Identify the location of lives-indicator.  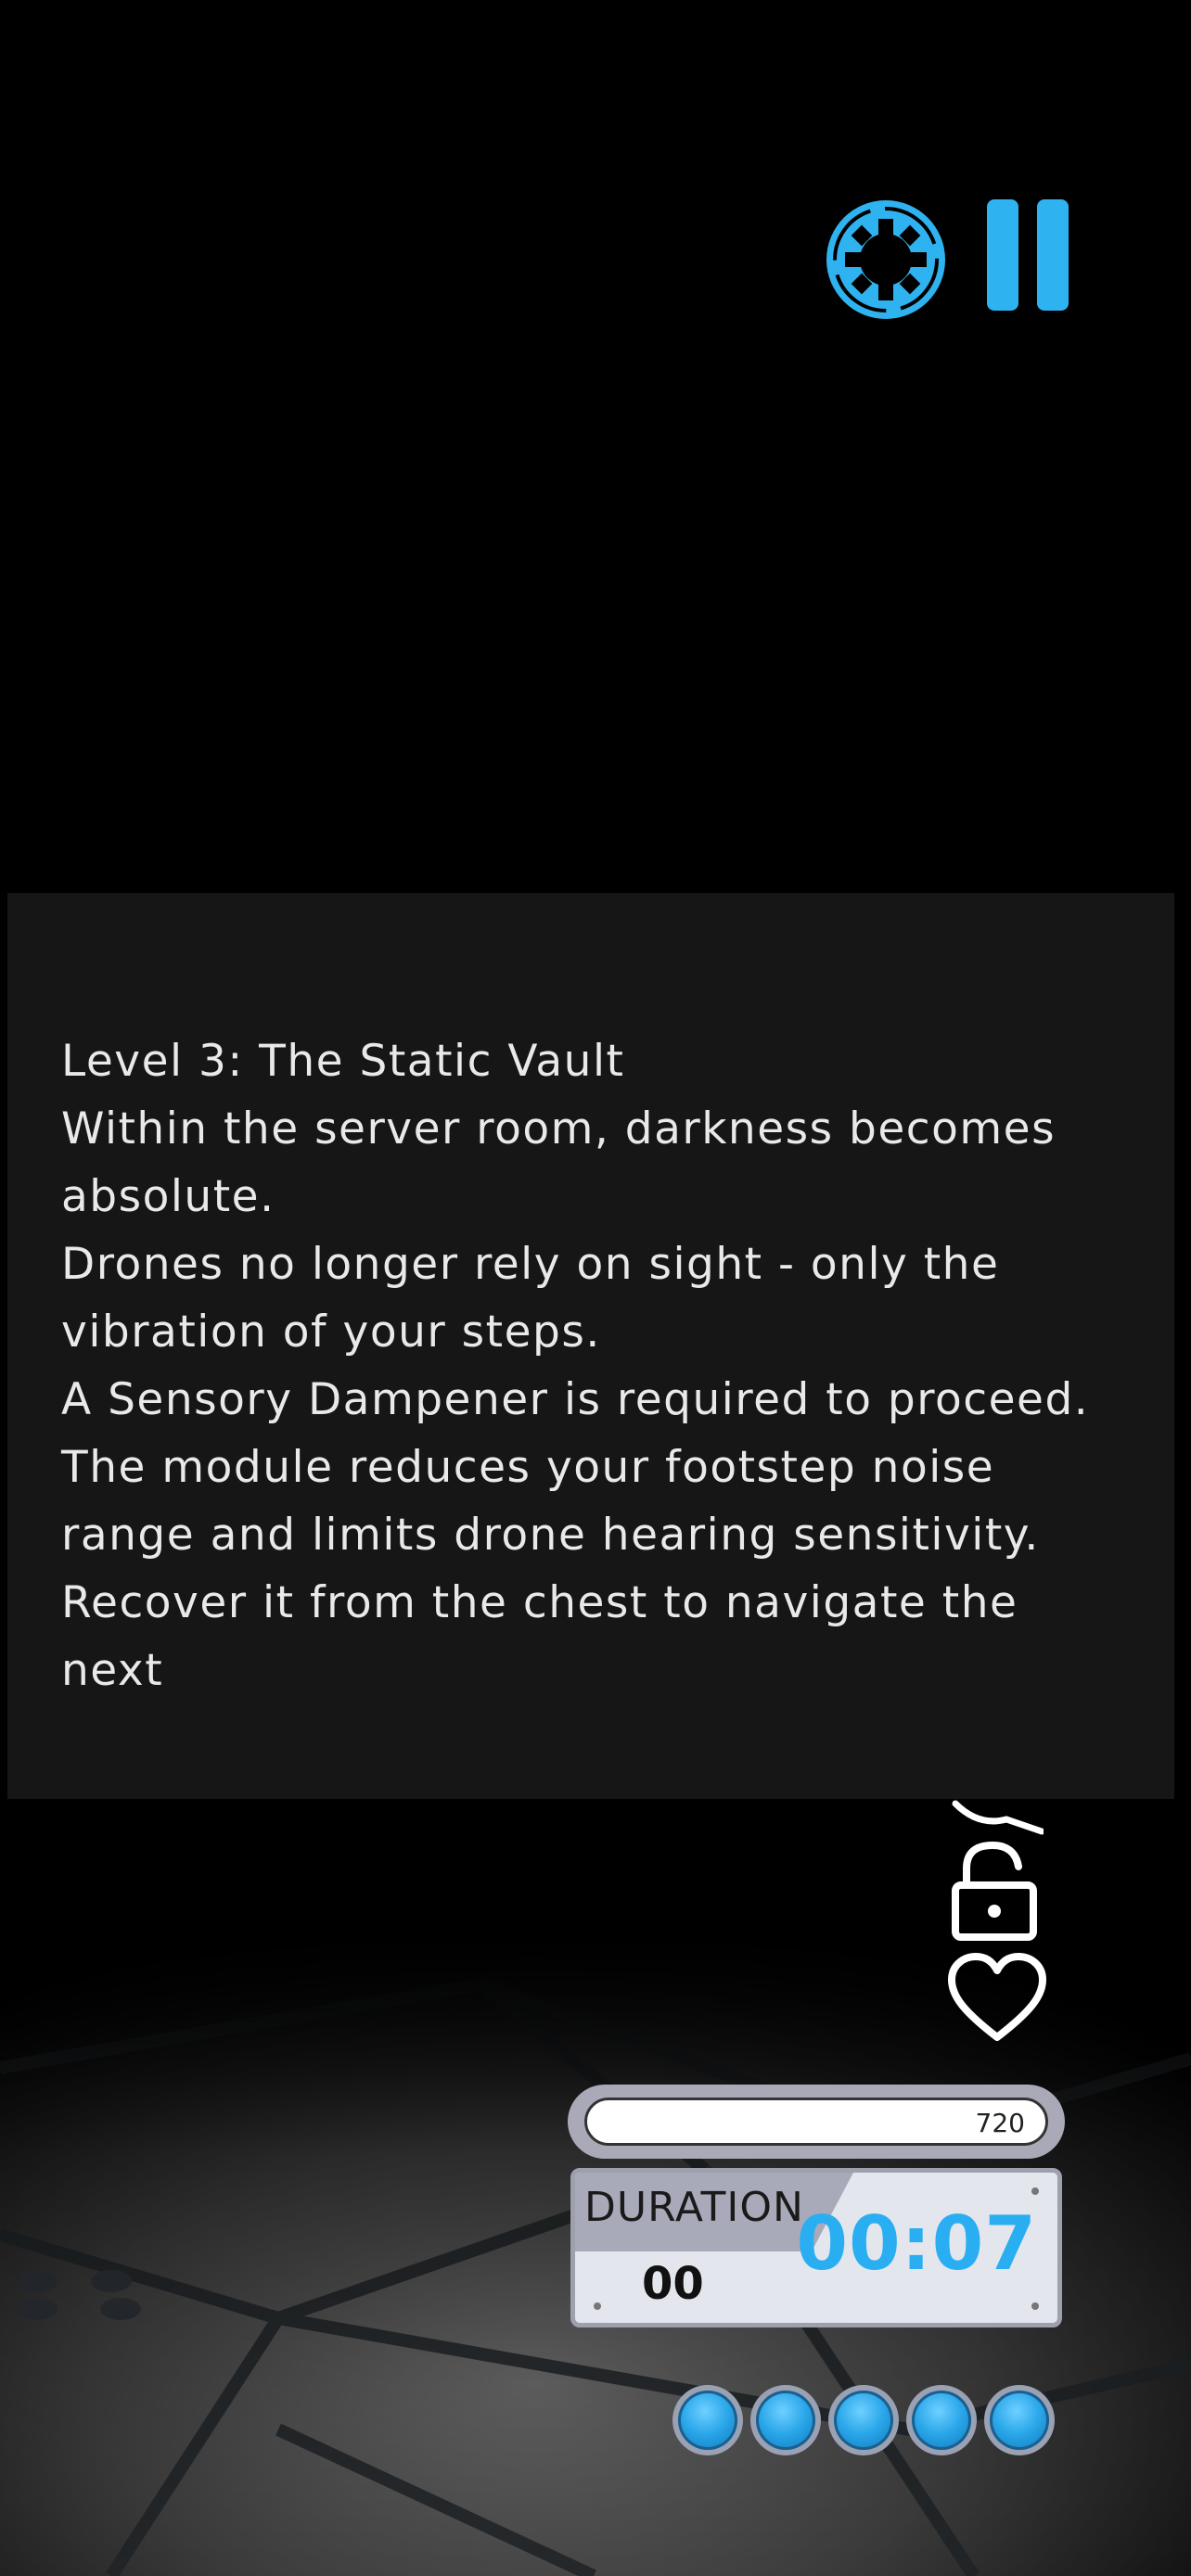
(867, 2422).